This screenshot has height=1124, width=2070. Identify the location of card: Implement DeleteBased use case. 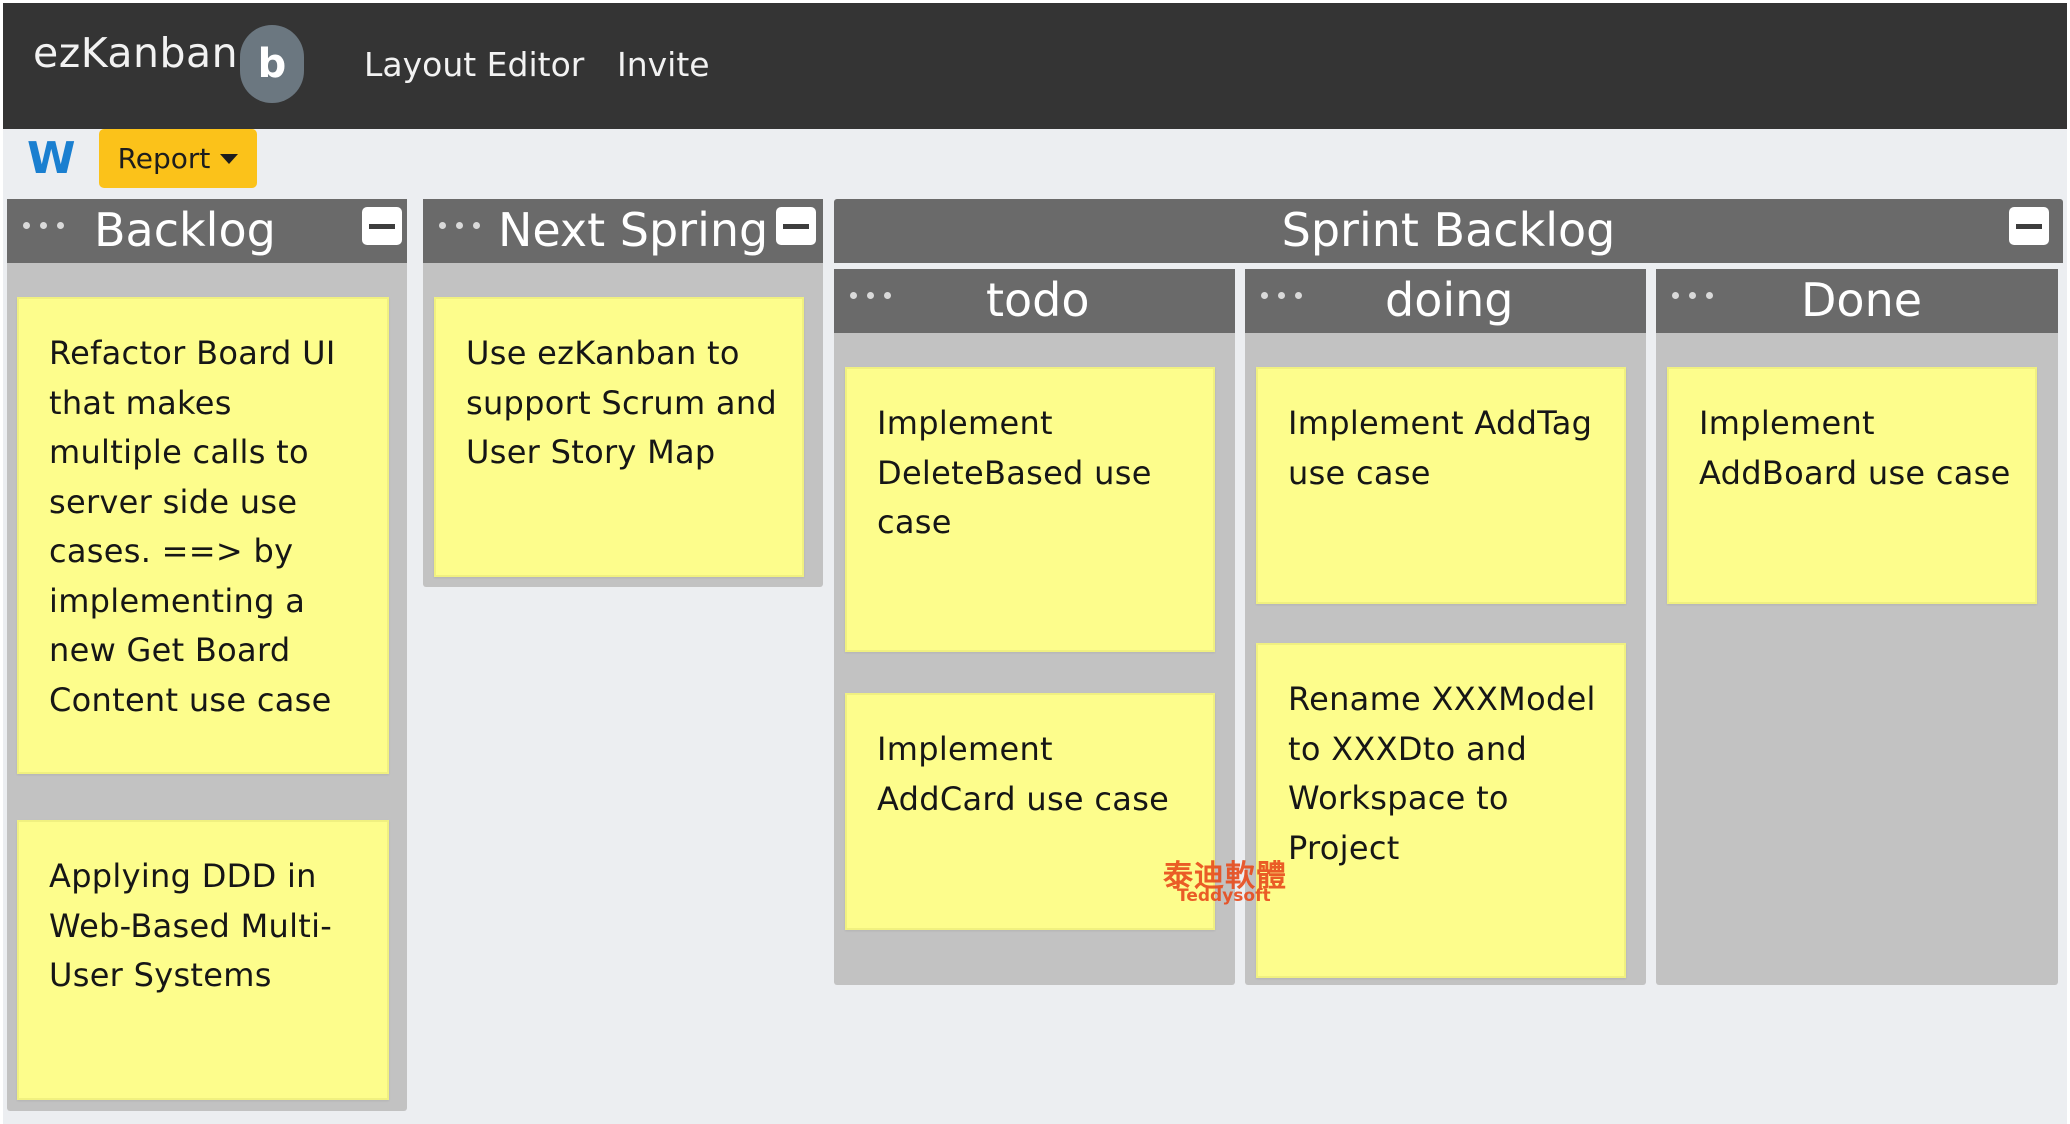
(1030, 509).